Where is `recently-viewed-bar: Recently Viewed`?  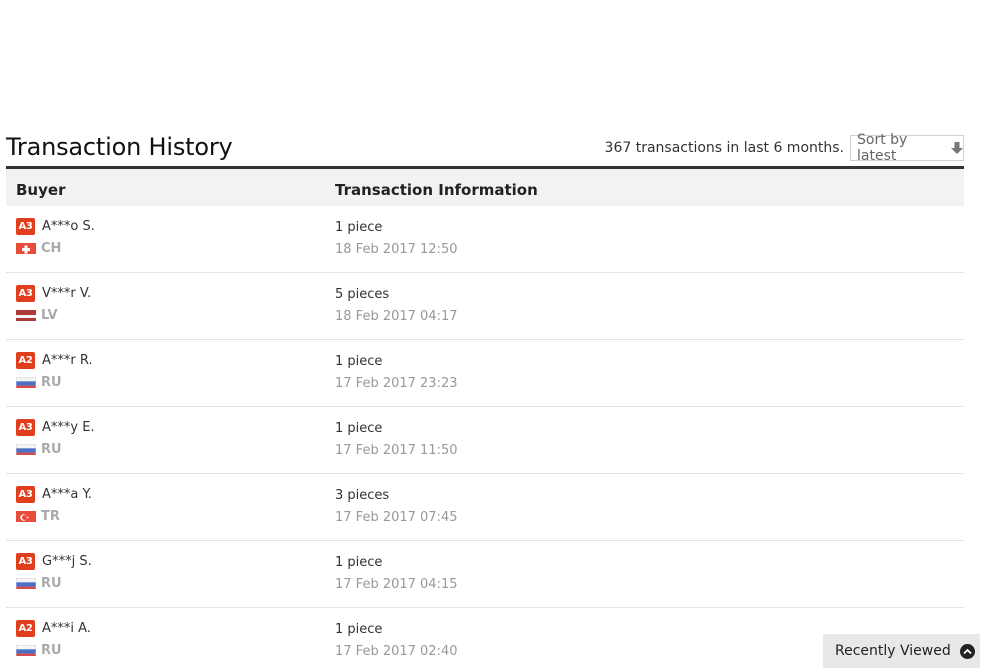
recently-viewed-bar: Recently Viewed is located at coordinates (901, 651).